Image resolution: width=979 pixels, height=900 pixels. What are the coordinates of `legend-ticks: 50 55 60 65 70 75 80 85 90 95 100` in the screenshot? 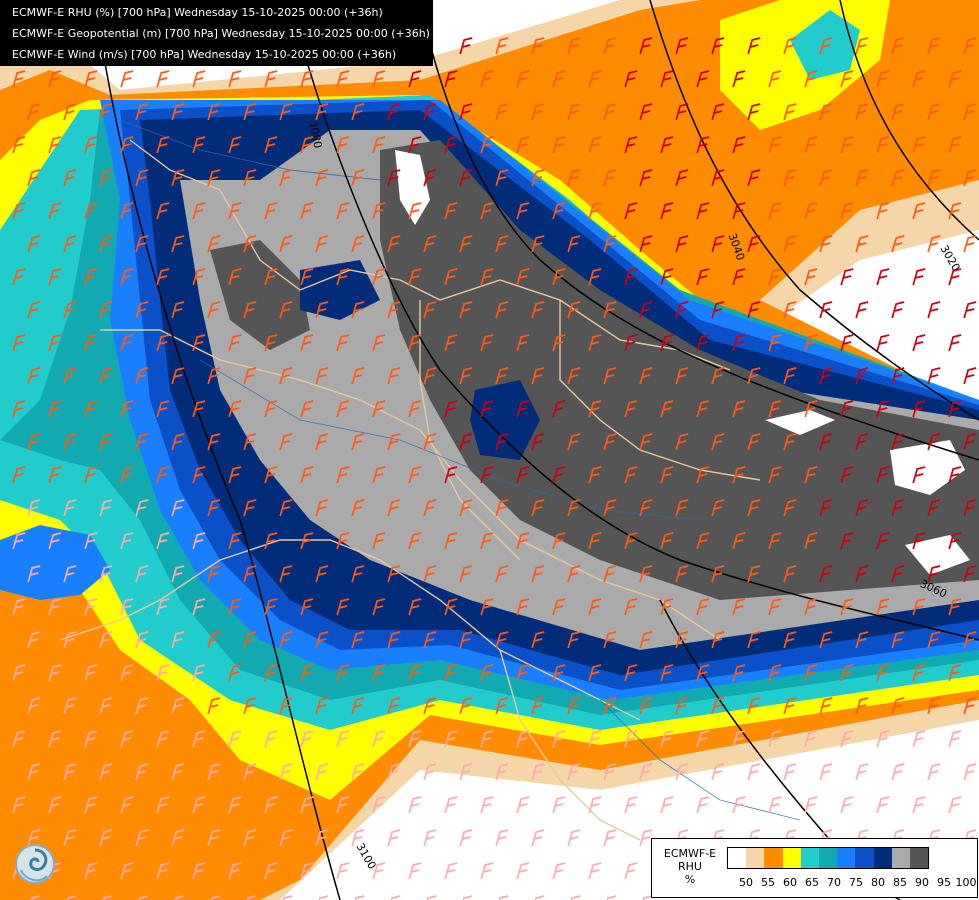 It's located at (852, 883).